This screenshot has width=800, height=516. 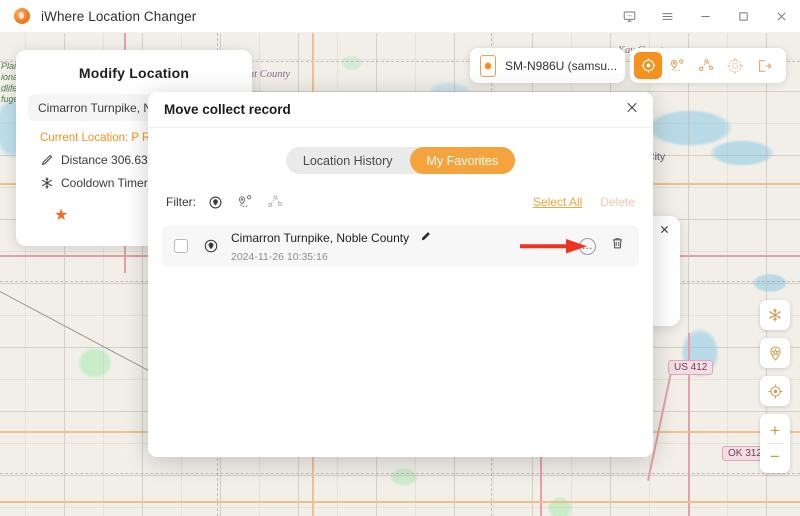 I want to click on dialog-links: Select All Delete, so click(x=584, y=202).